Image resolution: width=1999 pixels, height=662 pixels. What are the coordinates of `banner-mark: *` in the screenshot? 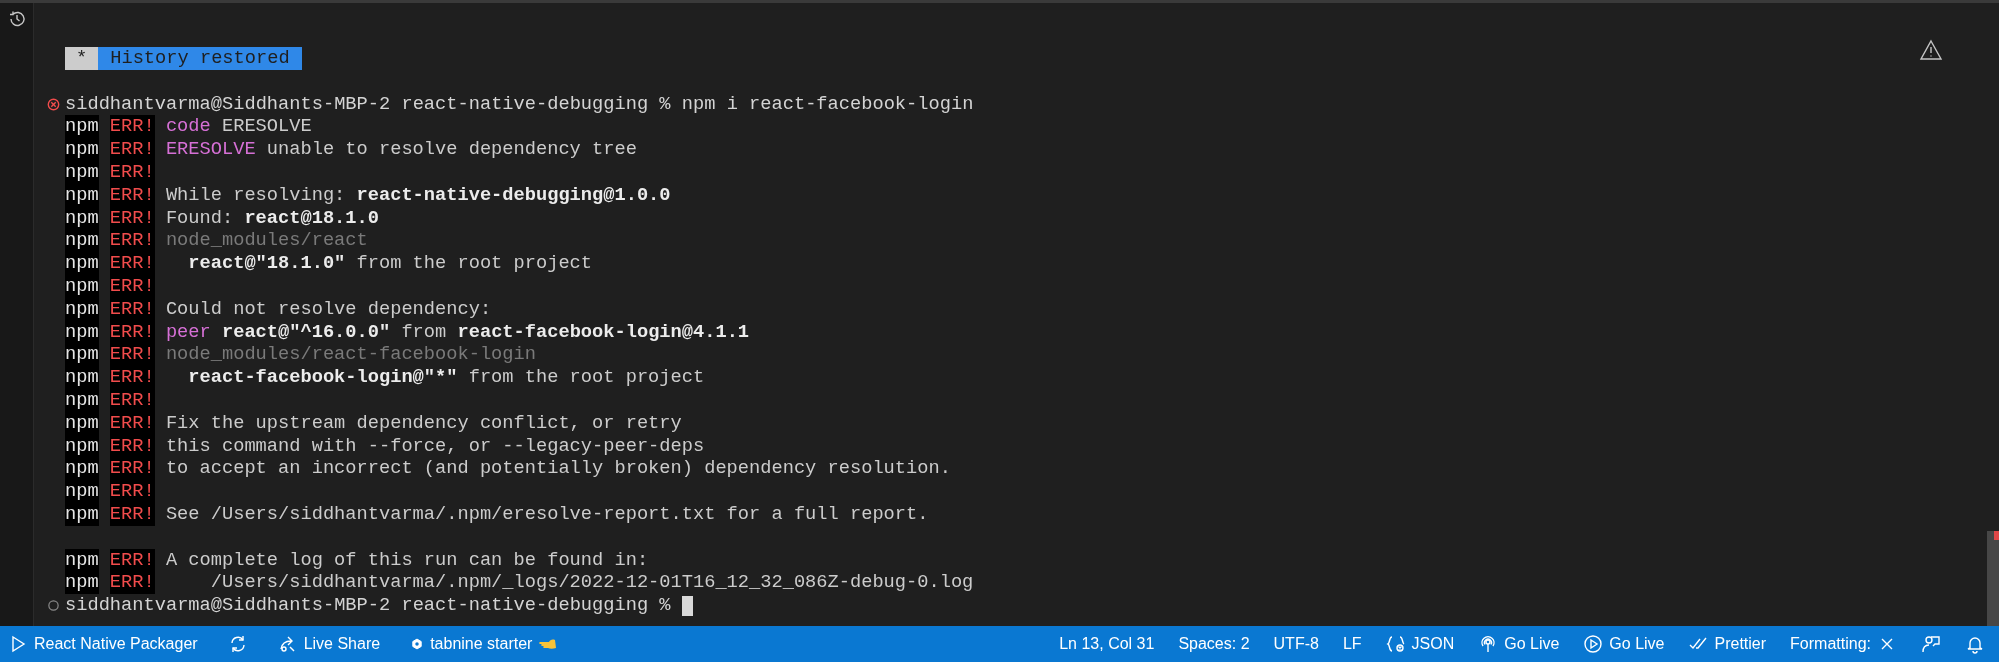 It's located at (82, 58).